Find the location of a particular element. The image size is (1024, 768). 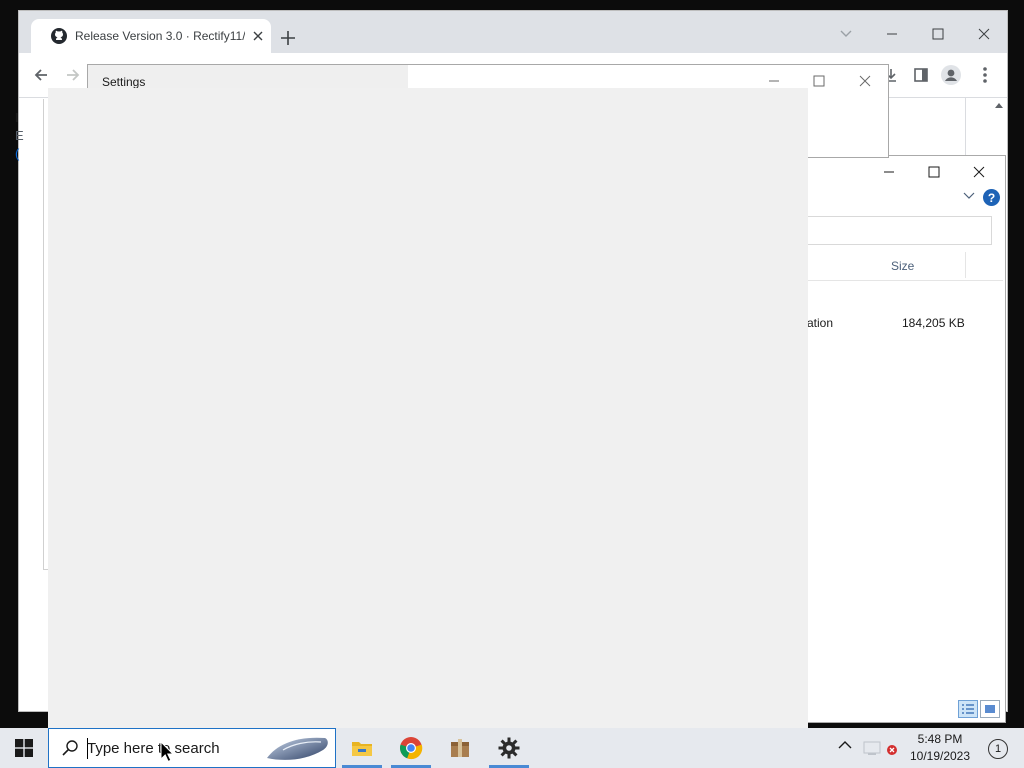

new-tab-icon is located at coordinates (288, 38).